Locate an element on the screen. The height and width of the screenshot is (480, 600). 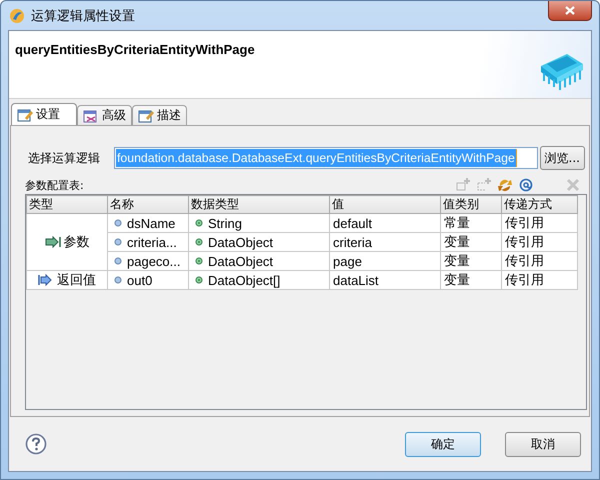
app-logo-icon is located at coordinates (17, 16).